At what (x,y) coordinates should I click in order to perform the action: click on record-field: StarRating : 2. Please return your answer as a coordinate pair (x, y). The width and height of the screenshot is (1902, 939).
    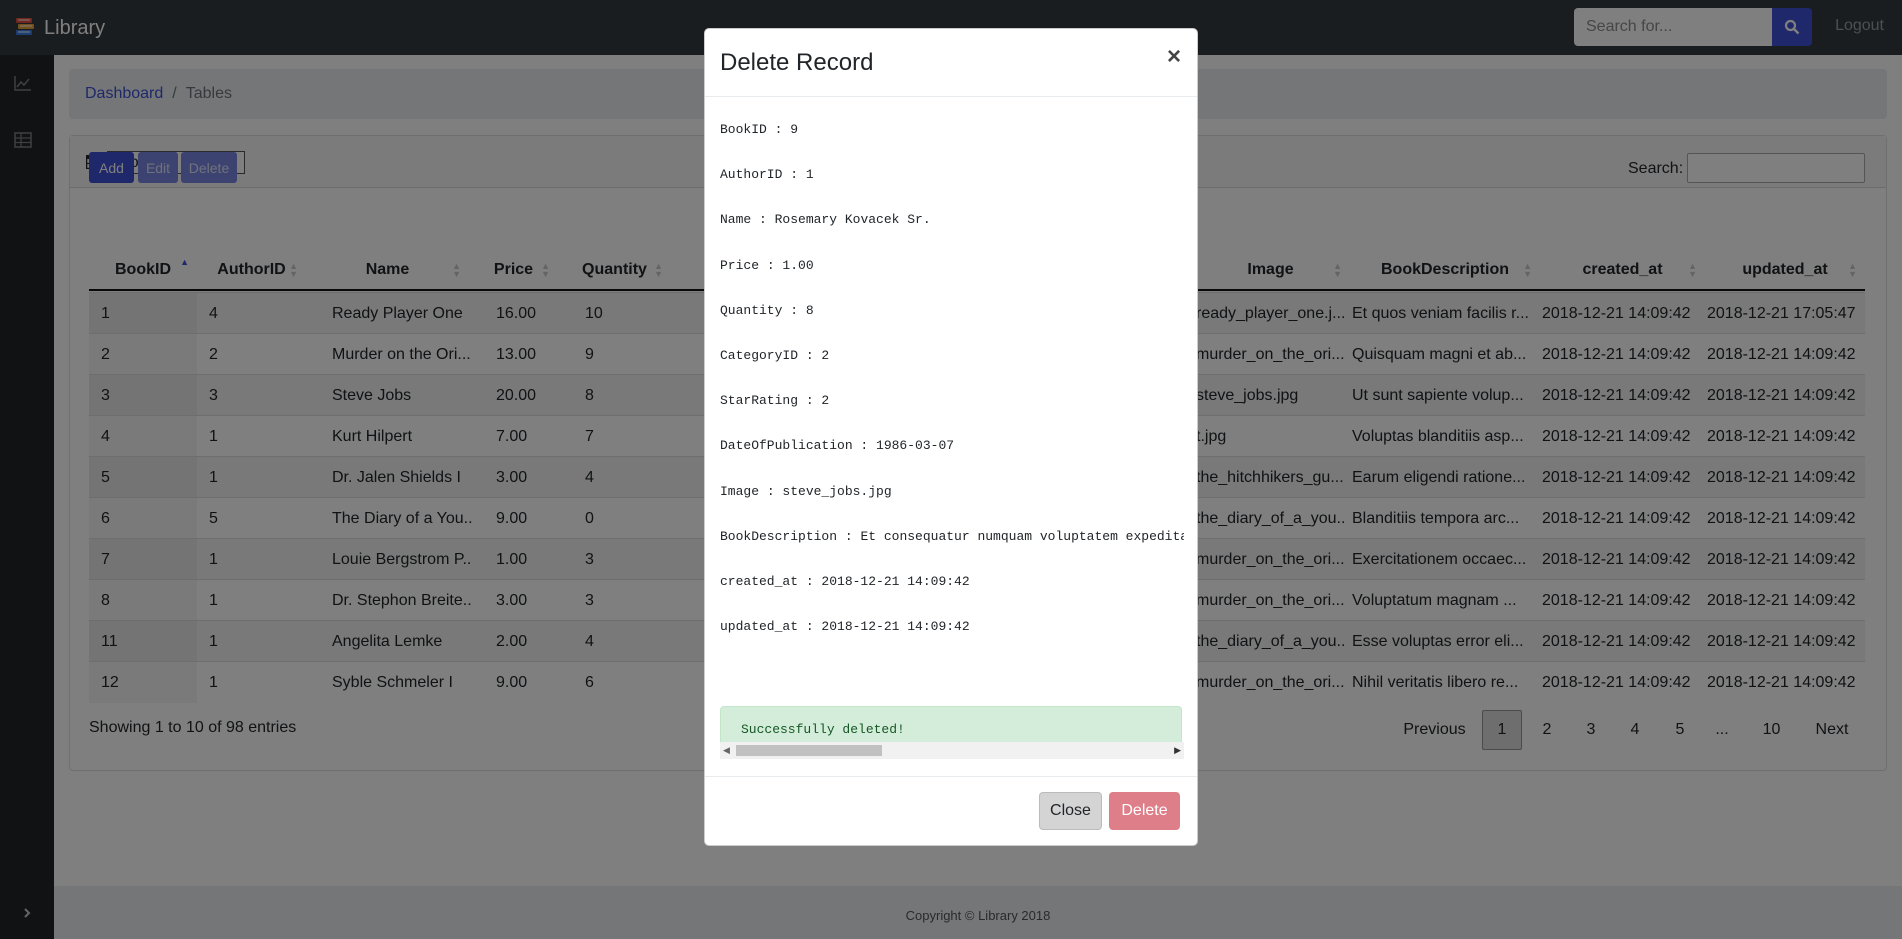
    Looking at the image, I should click on (774, 400).